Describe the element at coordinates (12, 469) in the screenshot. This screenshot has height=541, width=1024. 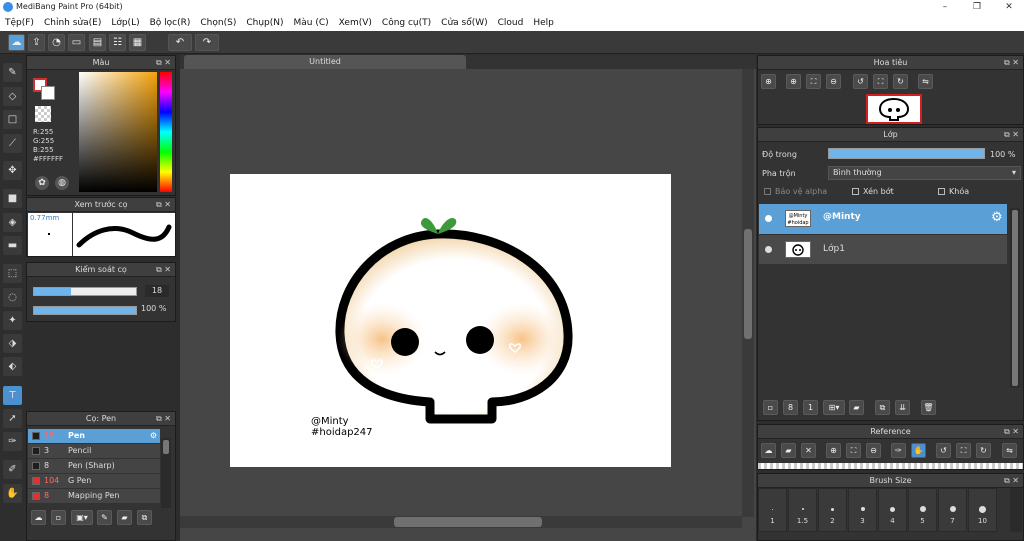
I see `pen-icon: ✐` at that location.